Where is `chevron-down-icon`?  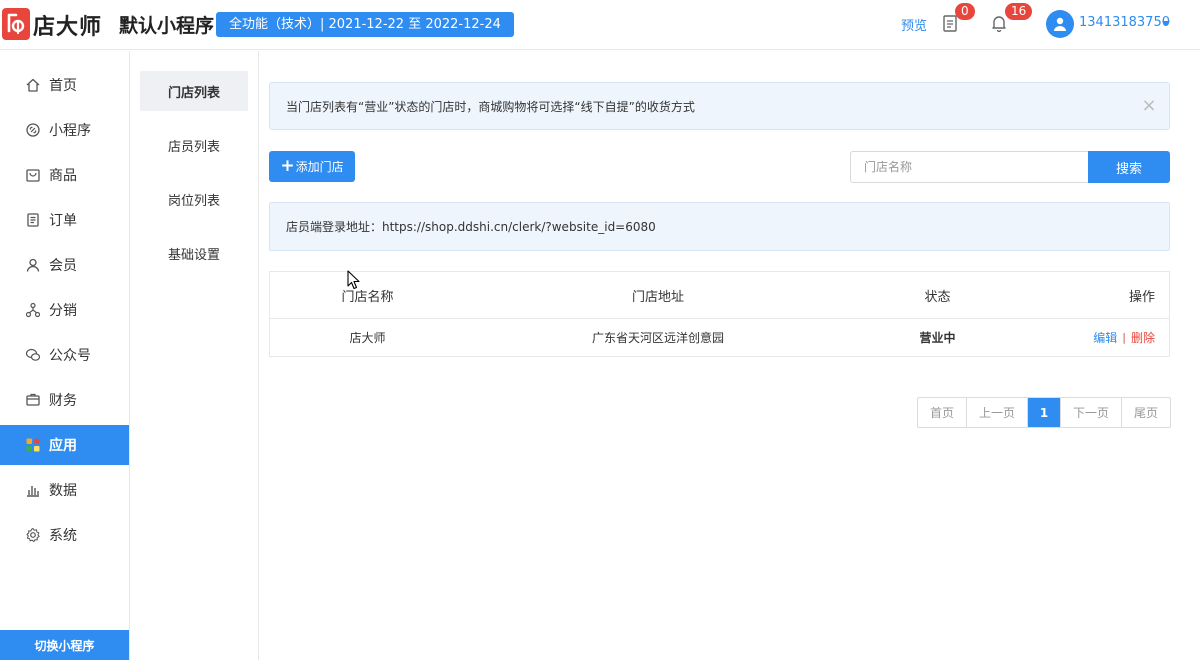
chevron-down-icon is located at coordinates (1166, 23).